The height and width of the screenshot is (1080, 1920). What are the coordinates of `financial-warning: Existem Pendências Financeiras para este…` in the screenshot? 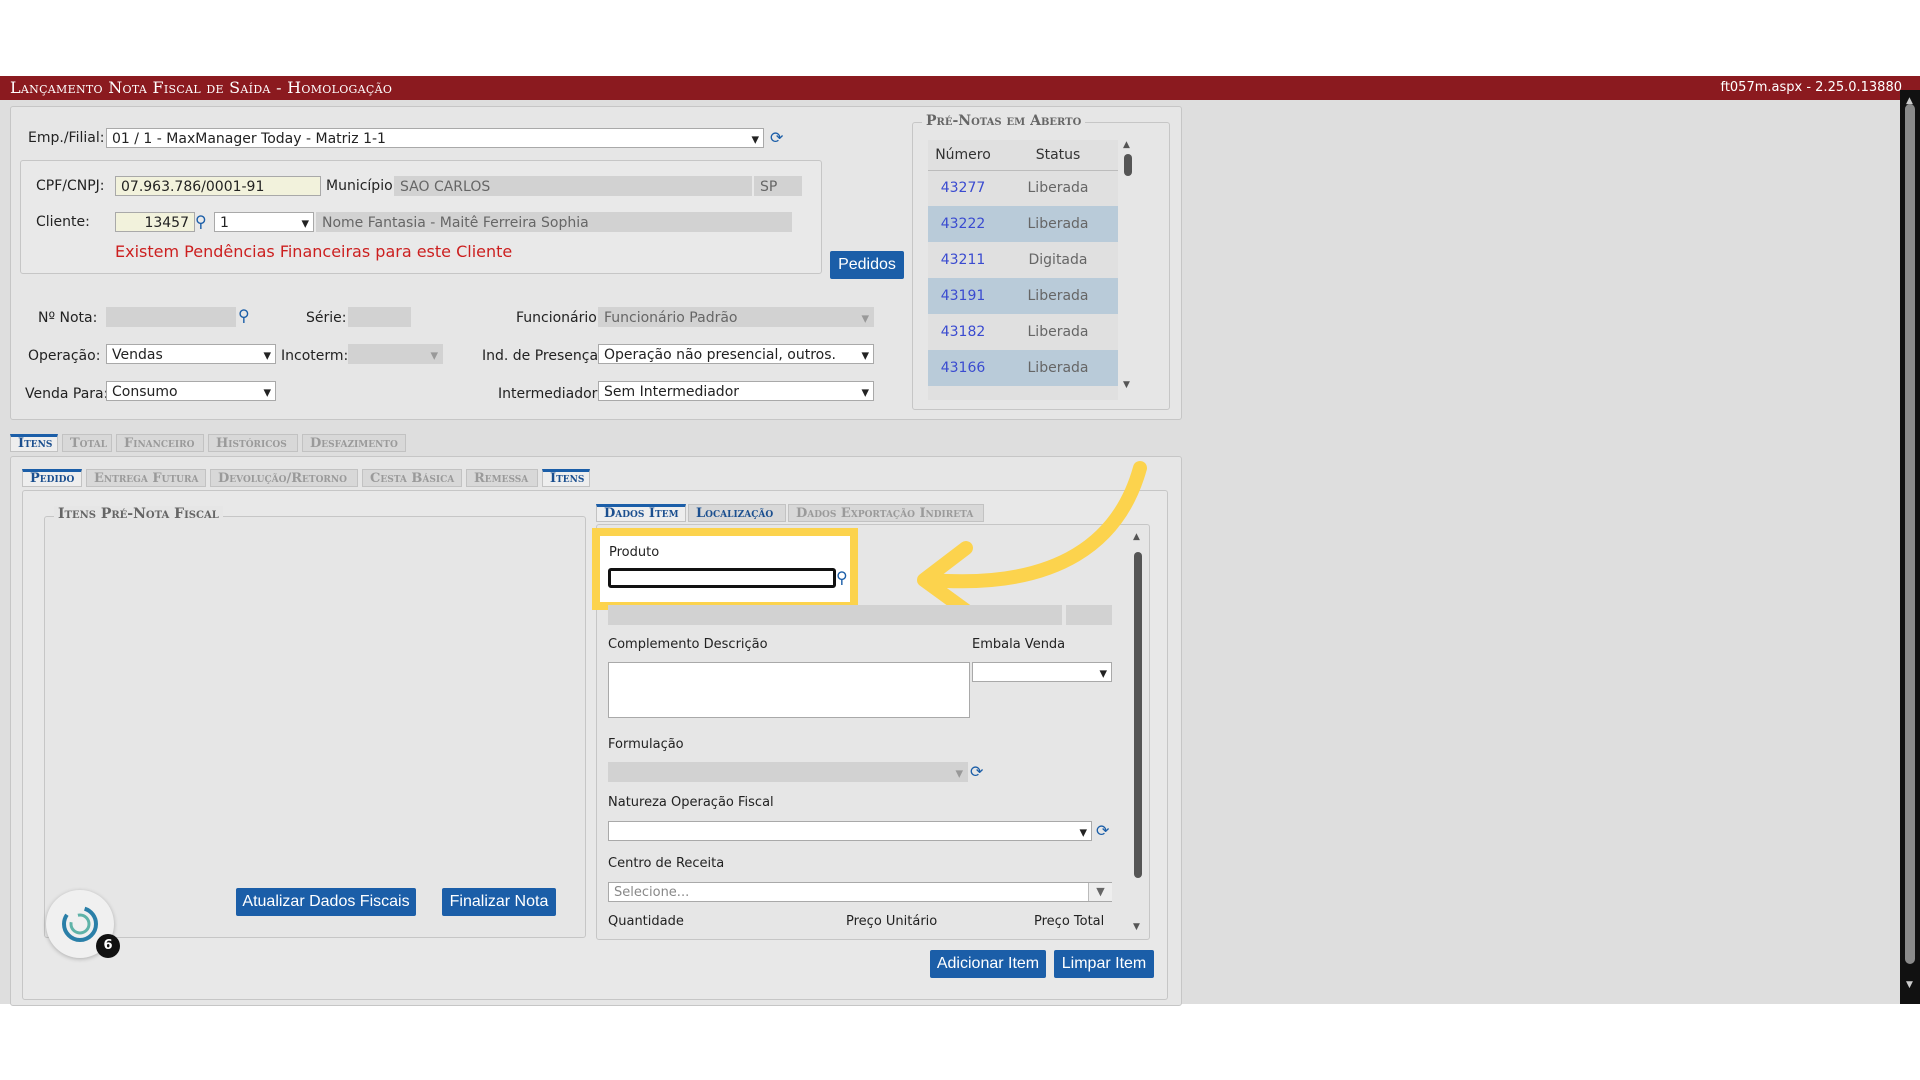 It's located at (314, 251).